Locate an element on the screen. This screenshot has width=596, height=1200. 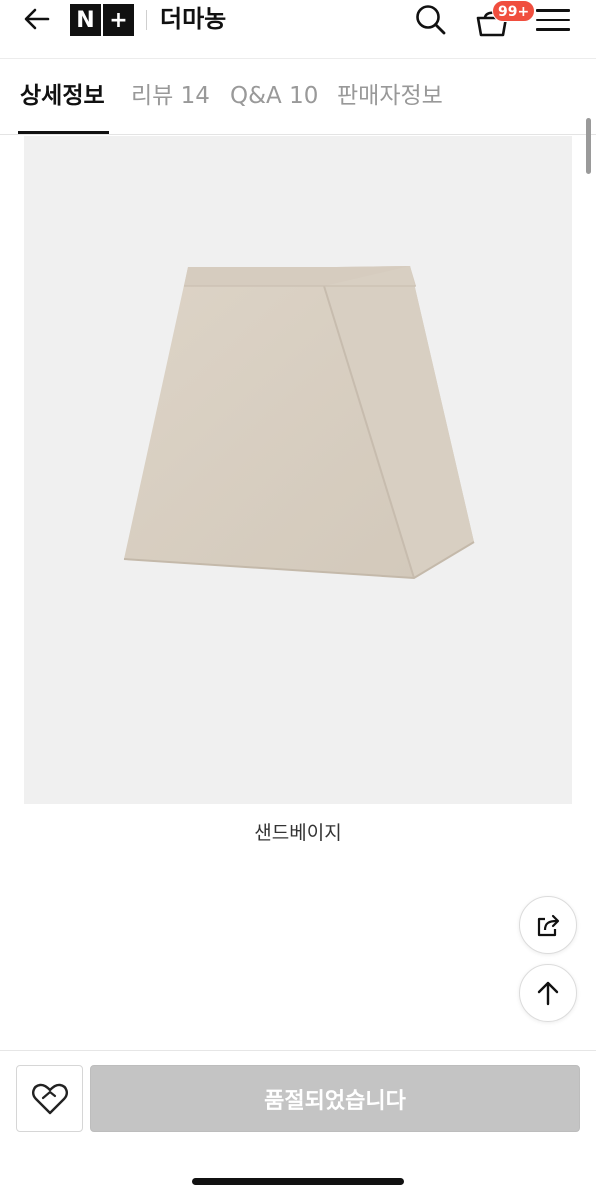
share-button is located at coordinates (548, 925).